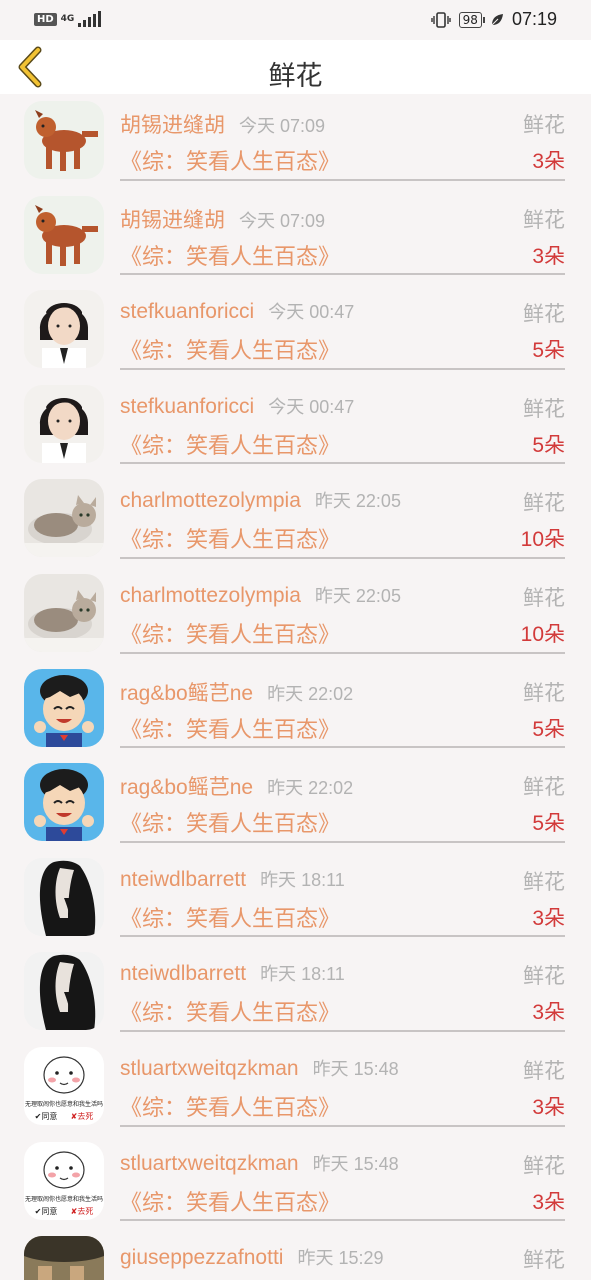 The height and width of the screenshot is (1280, 591). What do you see at coordinates (282, 126) in the screenshot?
I see `timestamp: 今天 07:09` at bounding box center [282, 126].